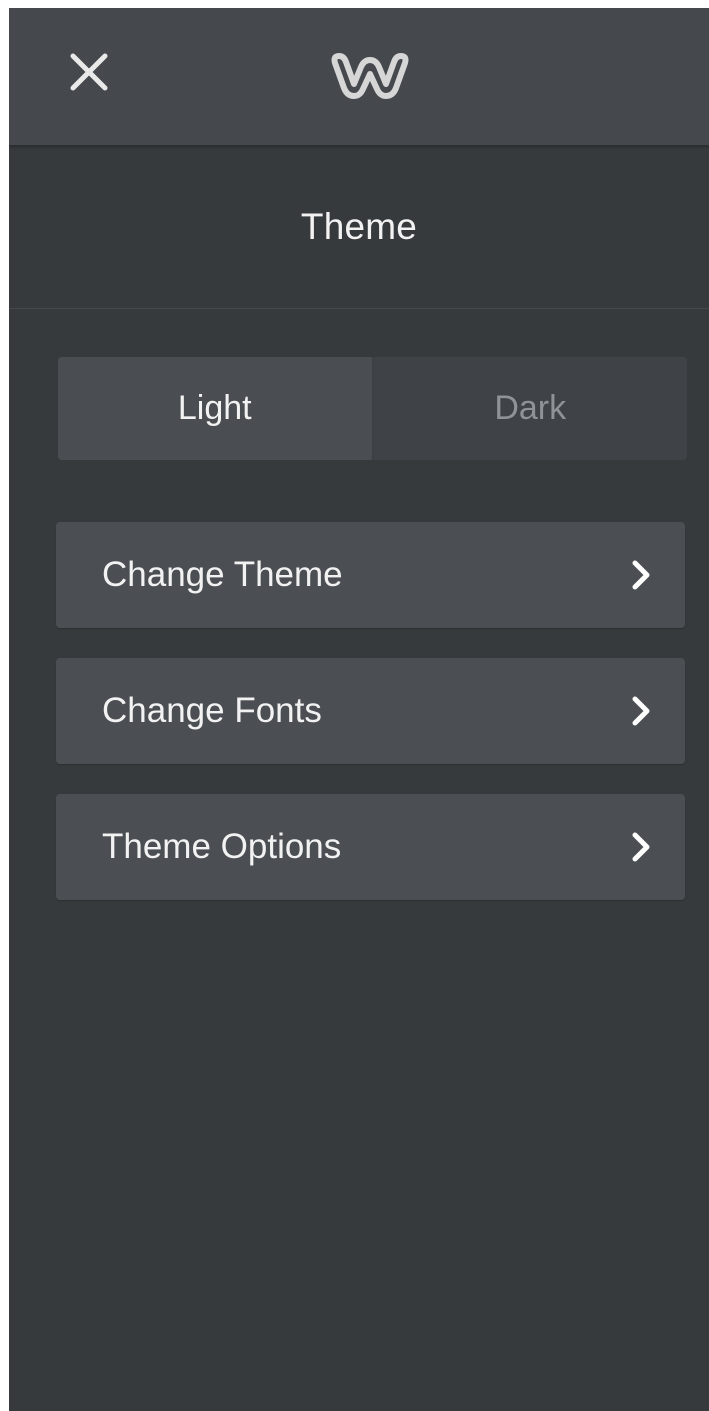  Describe the element at coordinates (370, 76) in the screenshot. I see `weebly-logo-icon` at that location.